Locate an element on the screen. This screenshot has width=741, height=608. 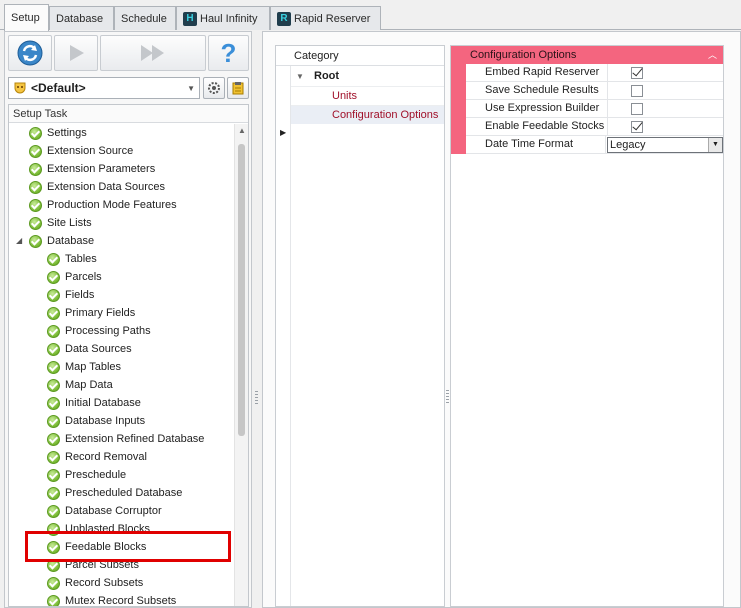
task-item-production-mode-features: Production Mode Features is located at coordinates (103, 205).